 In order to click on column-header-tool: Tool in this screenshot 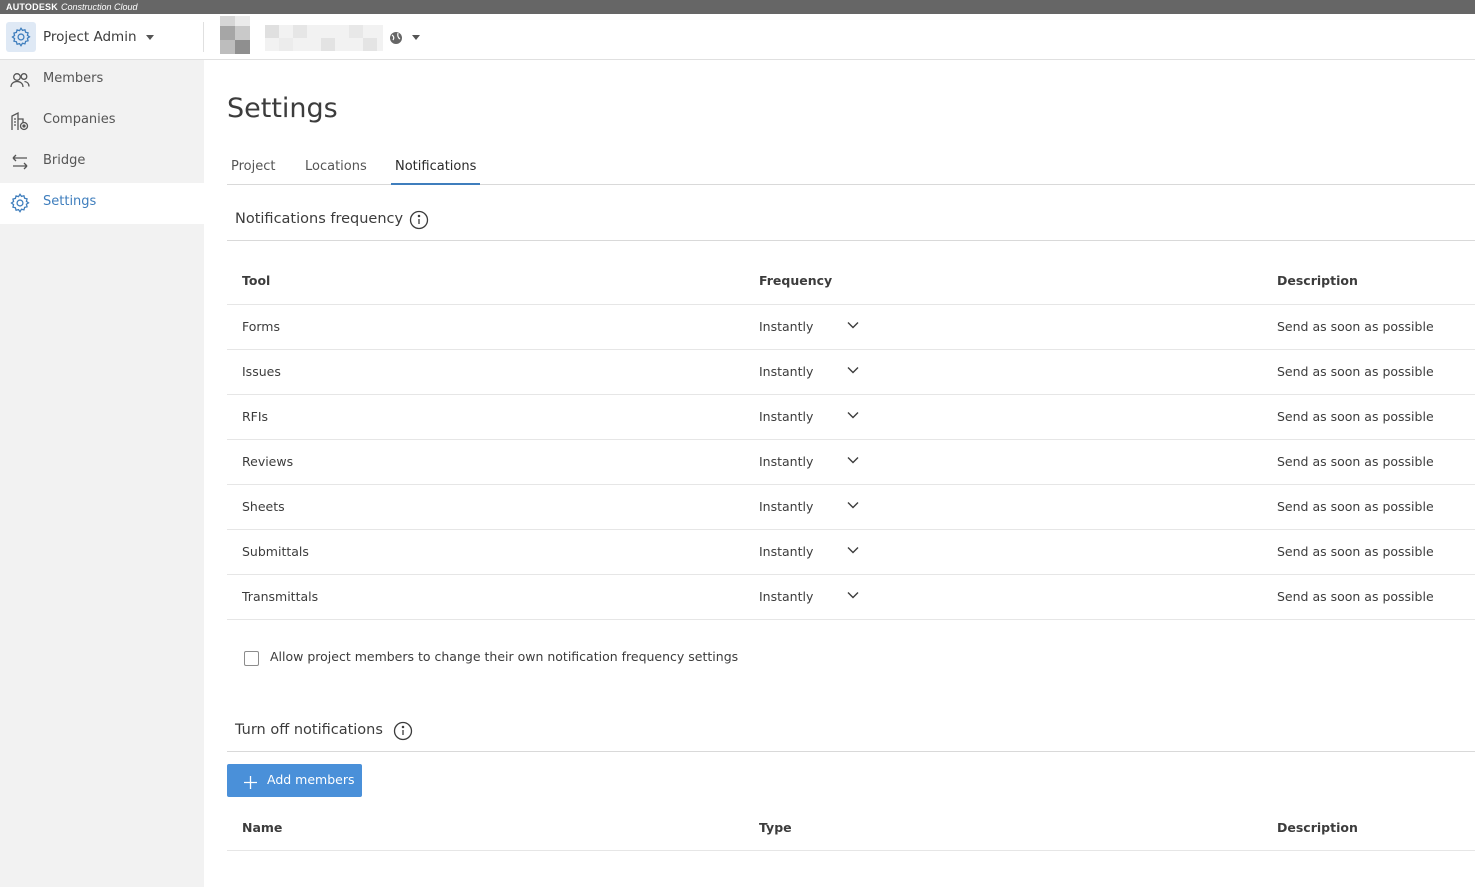, I will do `click(256, 280)`.